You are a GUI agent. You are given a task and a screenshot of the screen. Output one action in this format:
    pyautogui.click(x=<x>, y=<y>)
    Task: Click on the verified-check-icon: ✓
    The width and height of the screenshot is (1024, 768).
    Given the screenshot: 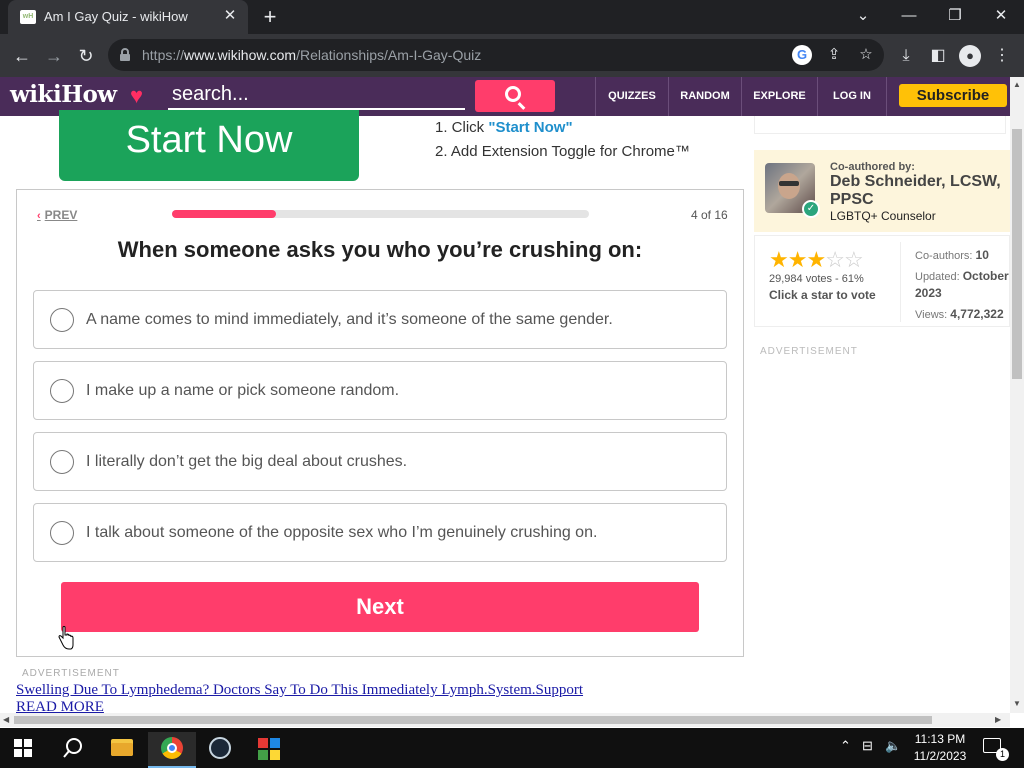 What is the action you would take?
    pyautogui.click(x=811, y=209)
    